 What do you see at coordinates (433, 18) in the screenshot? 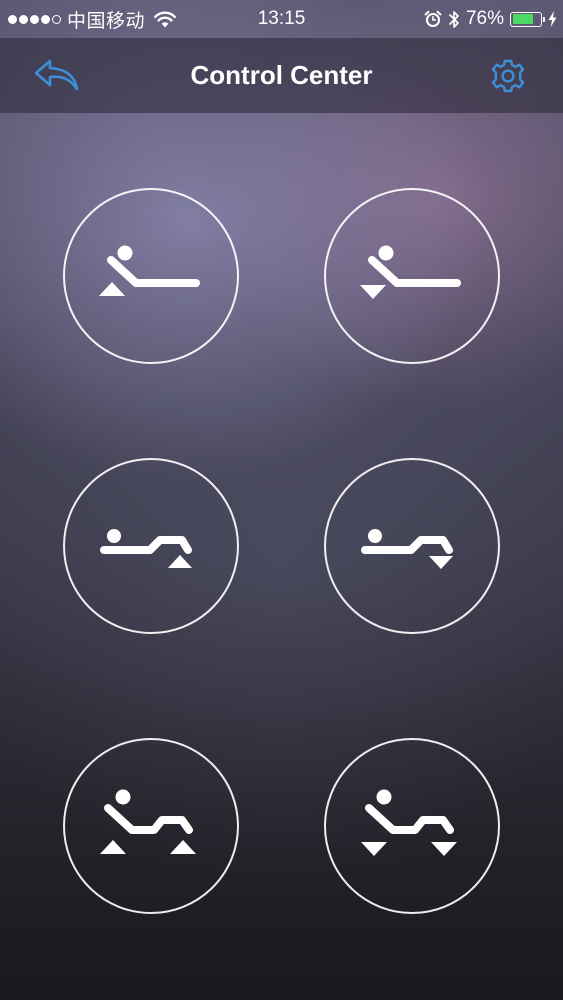
I see `alarm-icon` at bounding box center [433, 18].